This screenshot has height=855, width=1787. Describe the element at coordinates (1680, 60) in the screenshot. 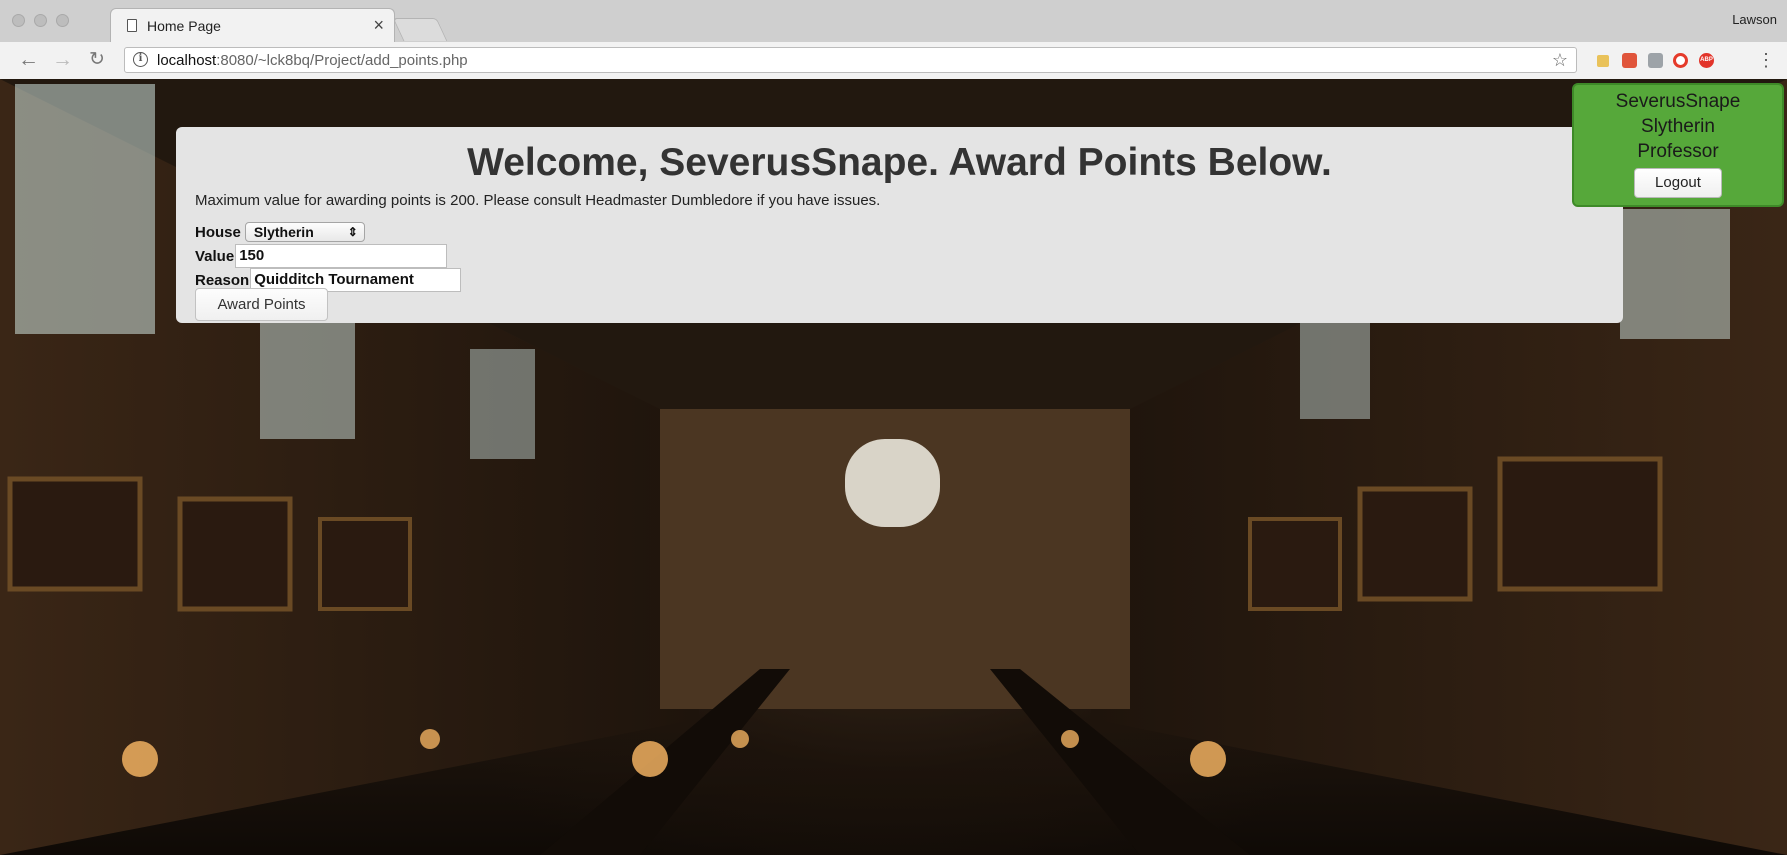

I see `extension-opera-icon` at that location.